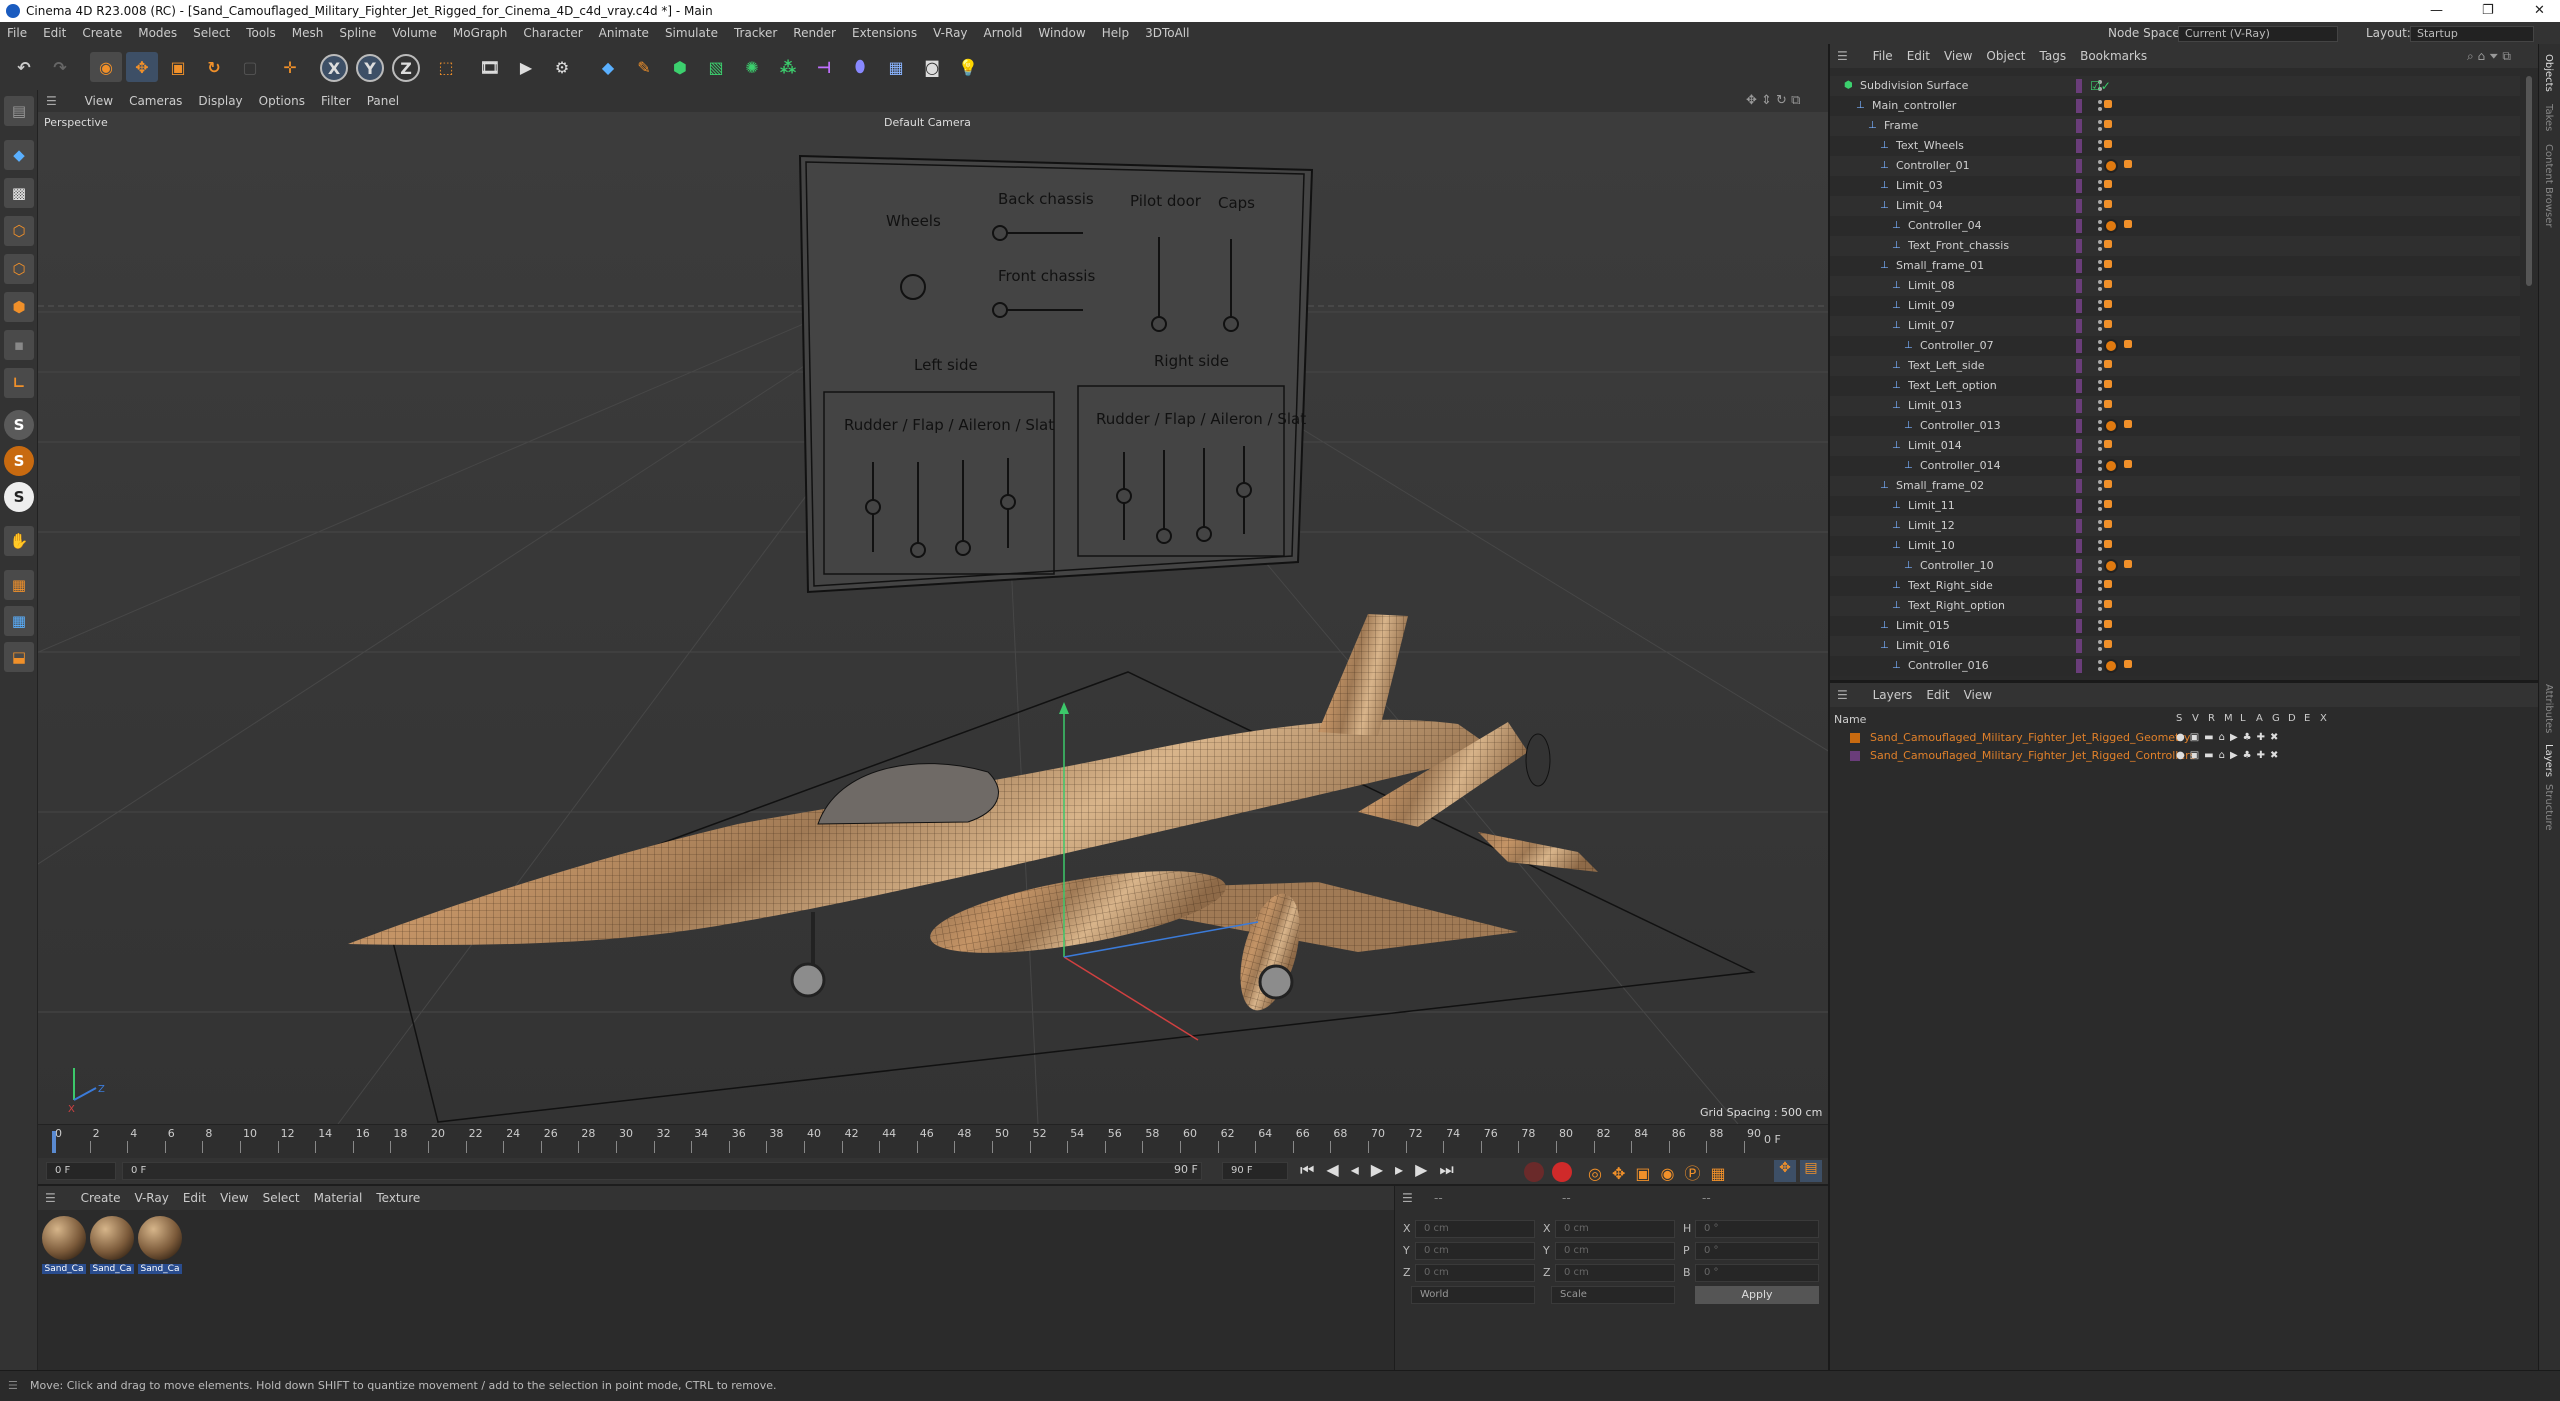  What do you see at coordinates (2175, 266) in the screenshot?
I see `object-row: ⊥ Small_frame_01` at bounding box center [2175, 266].